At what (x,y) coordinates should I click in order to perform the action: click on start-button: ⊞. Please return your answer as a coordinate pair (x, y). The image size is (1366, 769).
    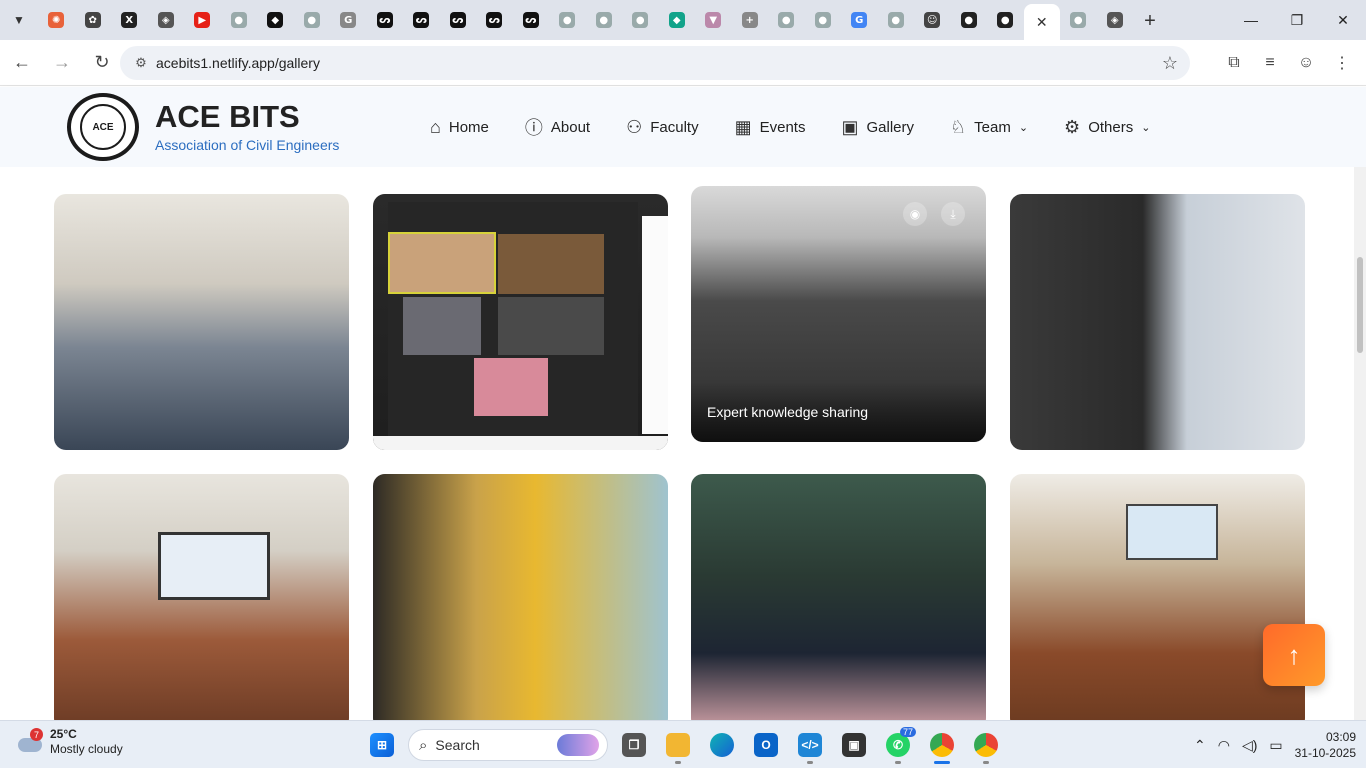
    Looking at the image, I should click on (382, 745).